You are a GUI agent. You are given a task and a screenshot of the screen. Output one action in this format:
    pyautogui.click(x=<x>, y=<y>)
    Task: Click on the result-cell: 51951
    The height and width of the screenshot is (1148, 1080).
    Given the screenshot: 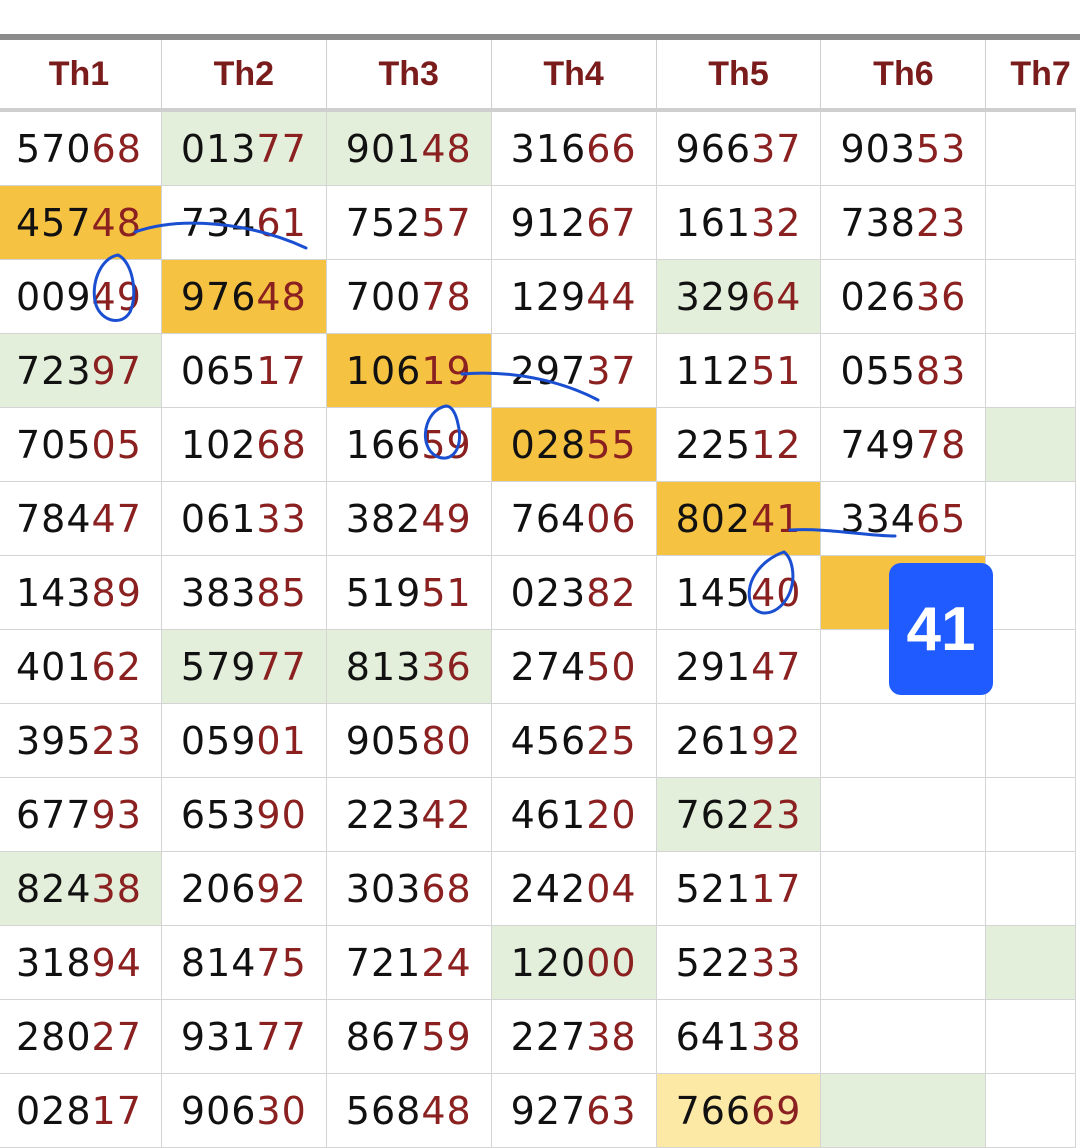 What is the action you would take?
    pyautogui.click(x=408, y=592)
    